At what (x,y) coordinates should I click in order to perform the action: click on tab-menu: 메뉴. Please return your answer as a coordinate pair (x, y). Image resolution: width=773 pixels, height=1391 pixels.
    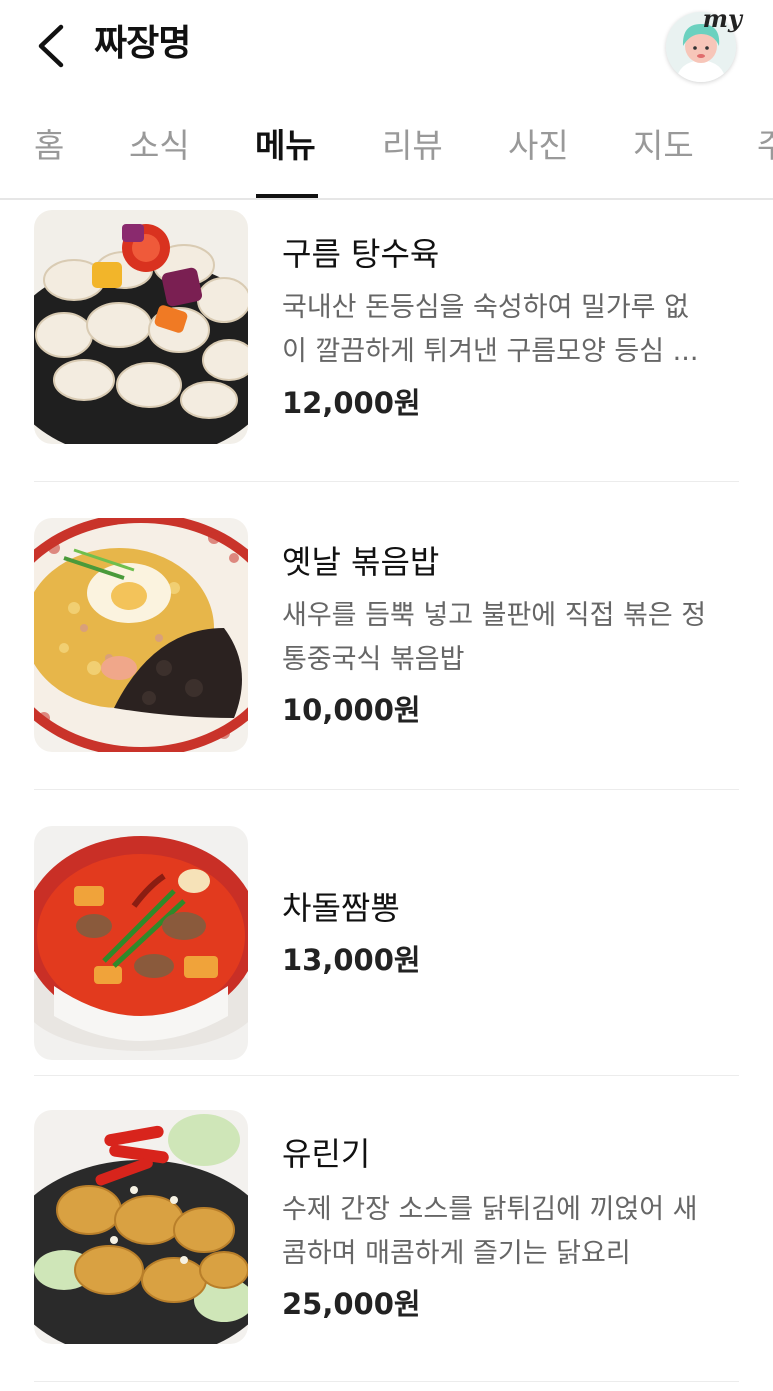
    Looking at the image, I should click on (285, 146).